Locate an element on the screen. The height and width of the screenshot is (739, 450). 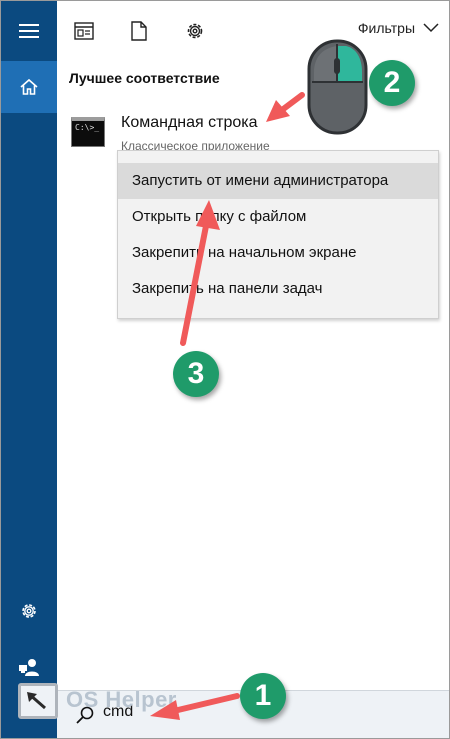
open-file-location-item: Открыть папку с файлом is located at coordinates (278, 217).